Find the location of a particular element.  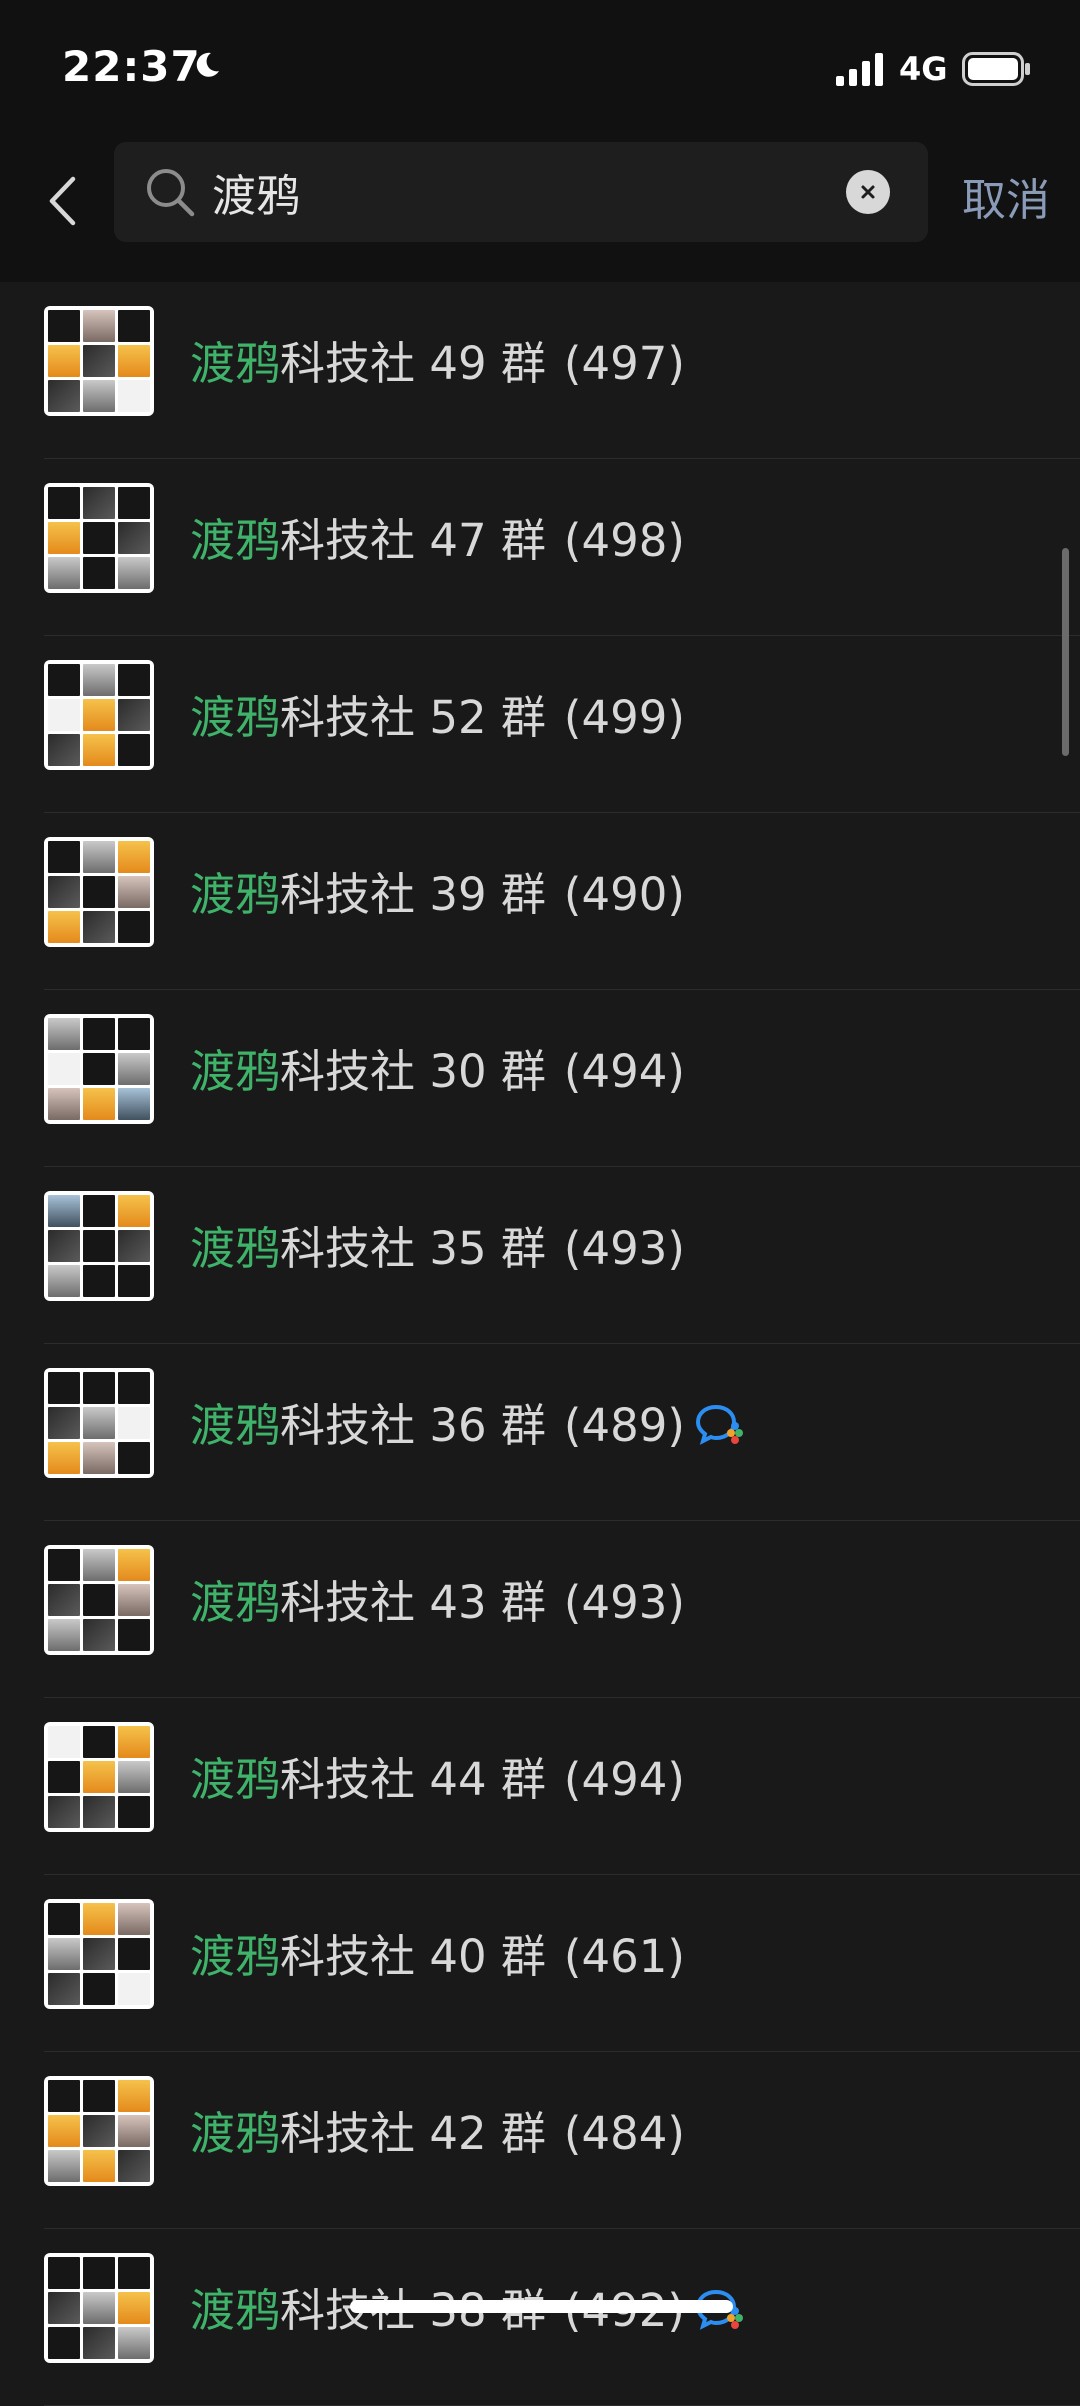

group-name: 渡鸦科技社 40 群 (461) is located at coordinates (437, 1957).